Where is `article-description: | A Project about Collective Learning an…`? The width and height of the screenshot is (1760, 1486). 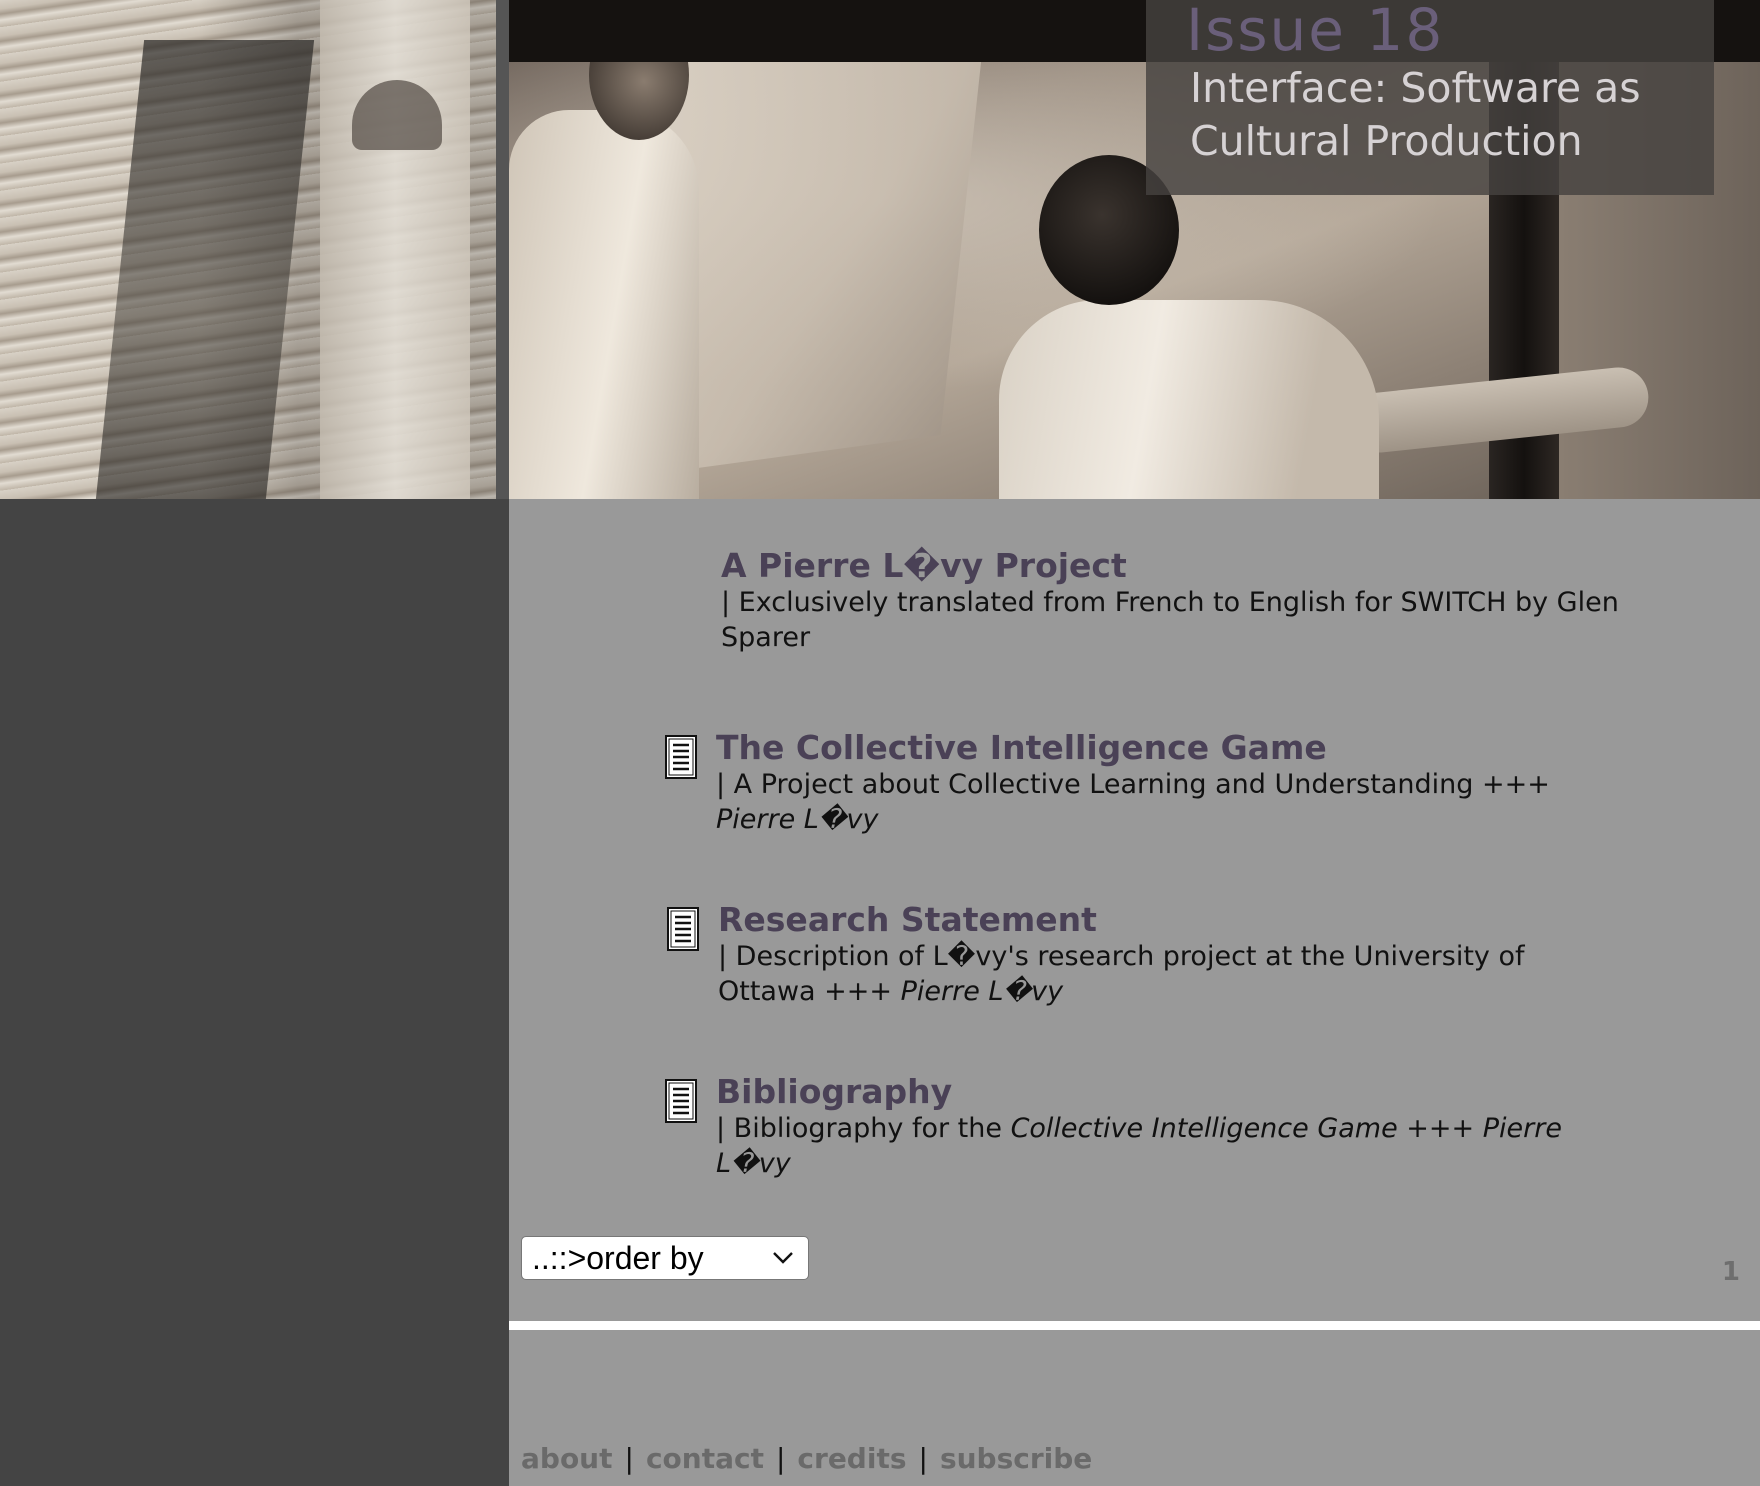
article-description: | A Project about Collective Learning an… is located at coordinates (1133, 784).